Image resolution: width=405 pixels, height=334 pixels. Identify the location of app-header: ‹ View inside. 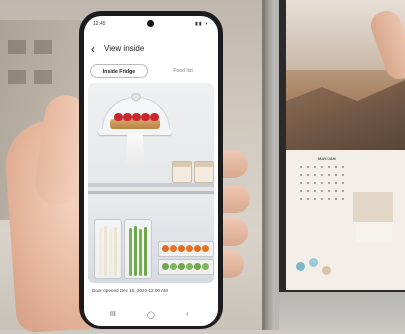
(151, 50).